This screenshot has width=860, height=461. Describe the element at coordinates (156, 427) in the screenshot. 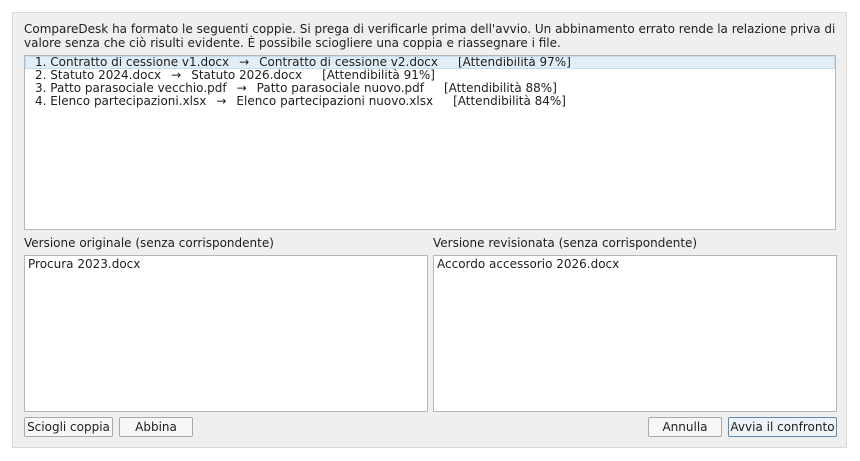

I see `pair-button: Abbina` at that location.